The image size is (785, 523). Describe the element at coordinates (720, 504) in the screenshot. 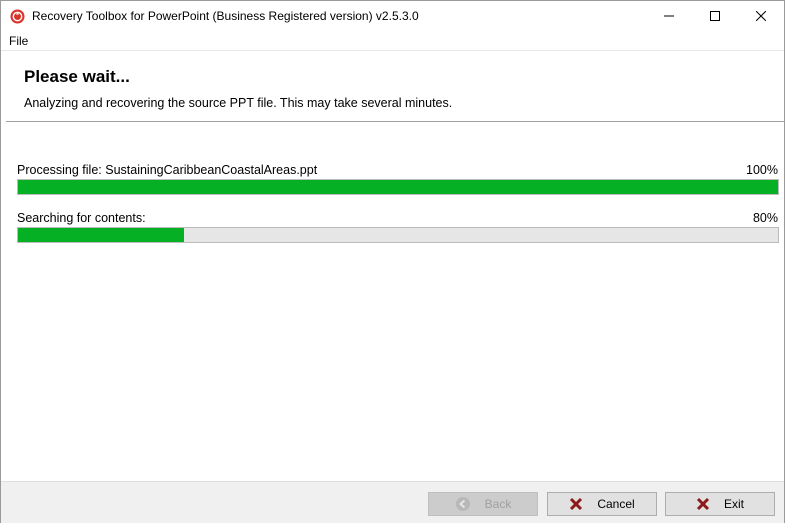

I see `exit-button: Exit` at that location.